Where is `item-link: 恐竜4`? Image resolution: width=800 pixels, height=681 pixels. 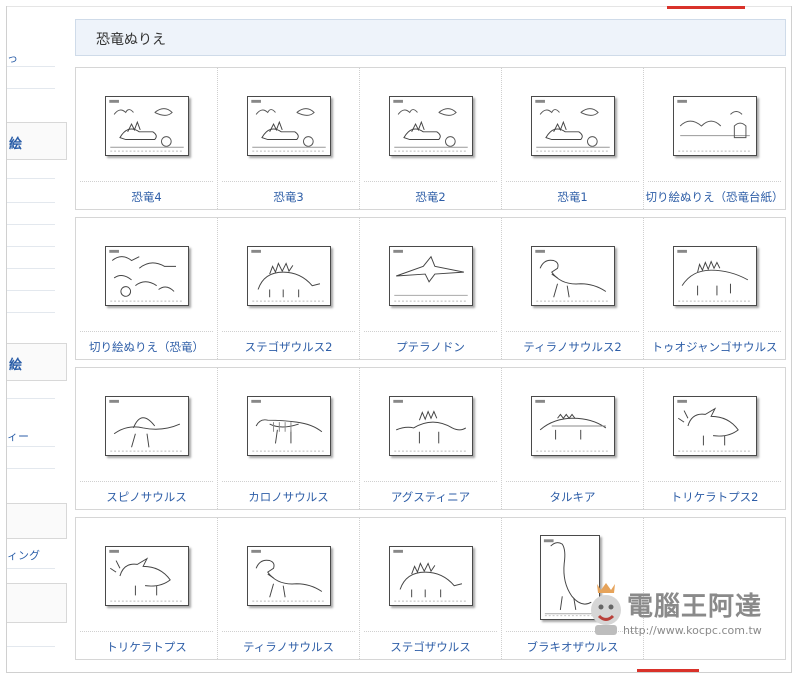
item-link: 恐竜4 is located at coordinates (146, 197).